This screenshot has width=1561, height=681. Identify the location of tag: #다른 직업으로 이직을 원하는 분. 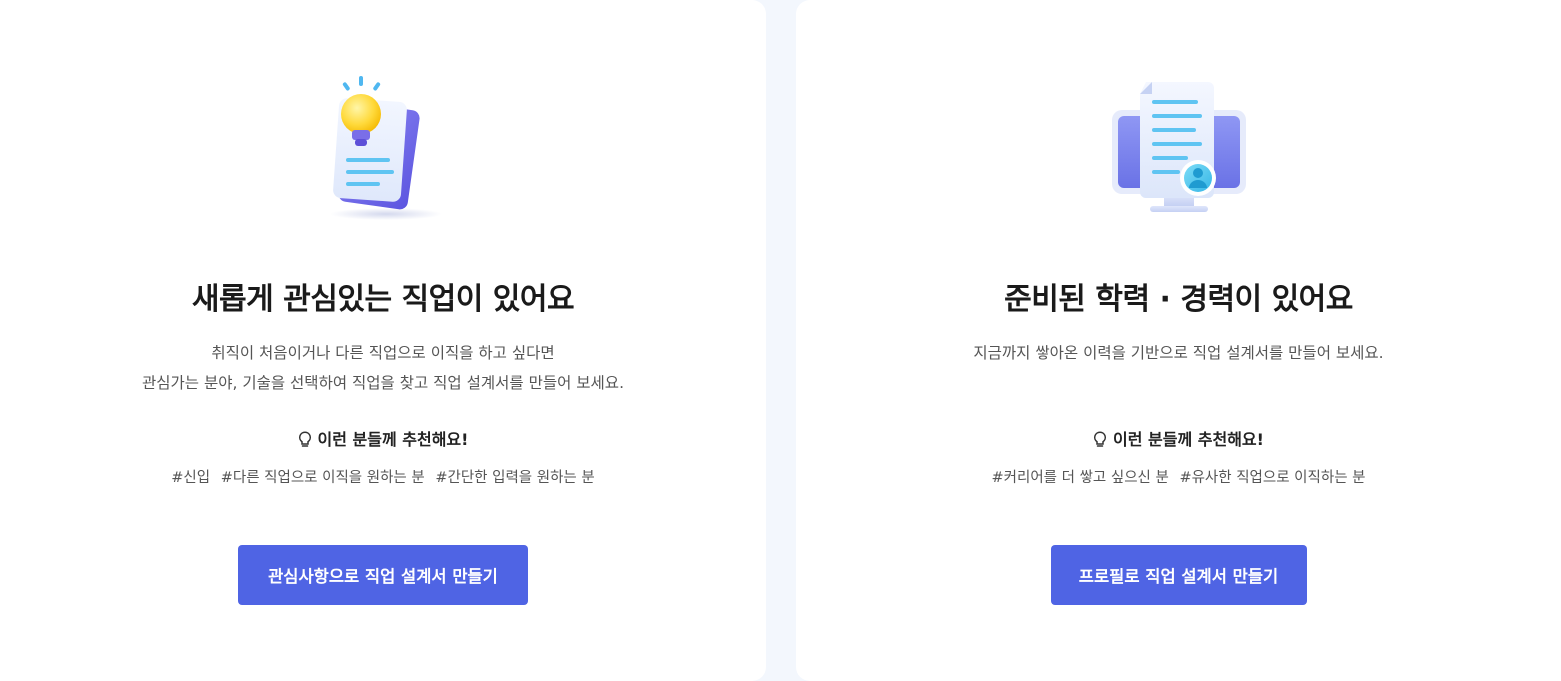
(322, 478).